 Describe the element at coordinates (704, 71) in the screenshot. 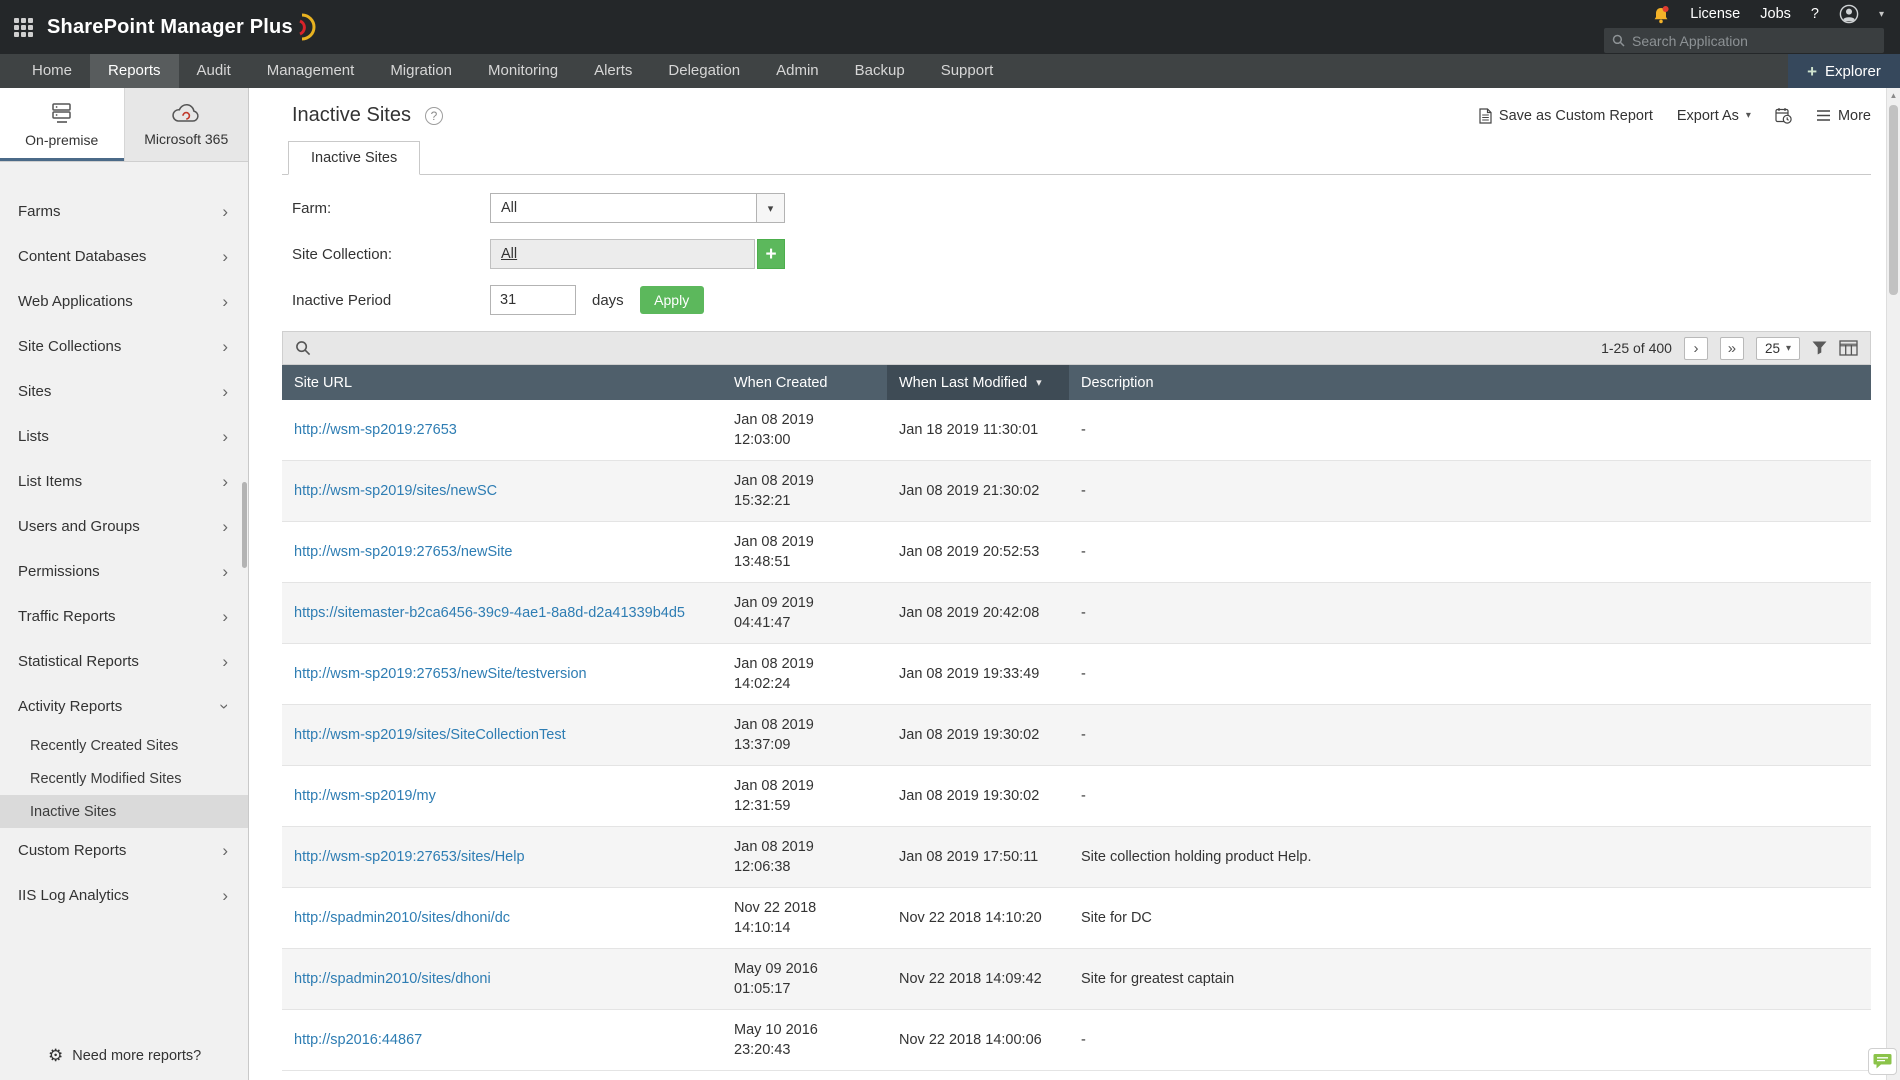

I see `nav-tab-delegation: Delegation` at that location.